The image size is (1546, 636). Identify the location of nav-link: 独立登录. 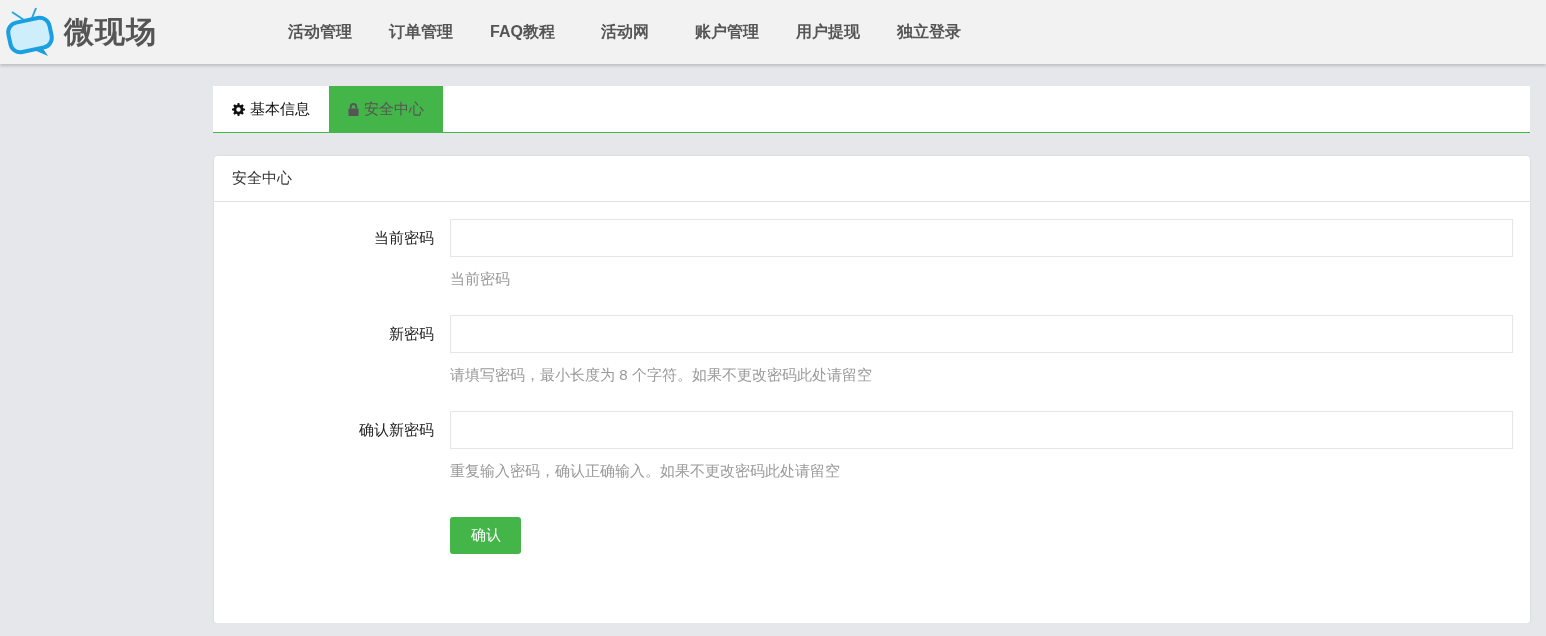
(928, 32).